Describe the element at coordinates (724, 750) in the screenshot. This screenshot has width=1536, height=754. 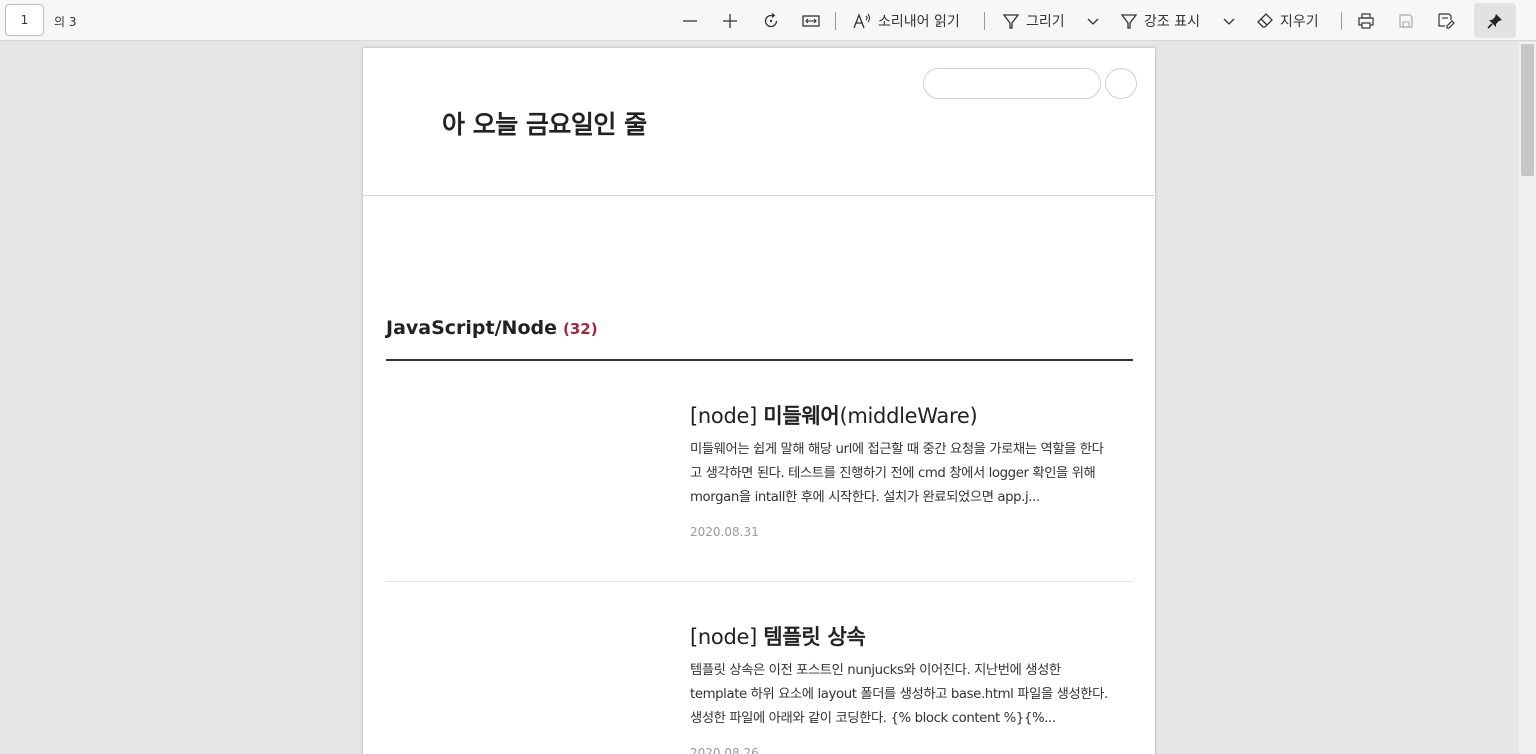
I see `post-date: 2020.08.26` at that location.